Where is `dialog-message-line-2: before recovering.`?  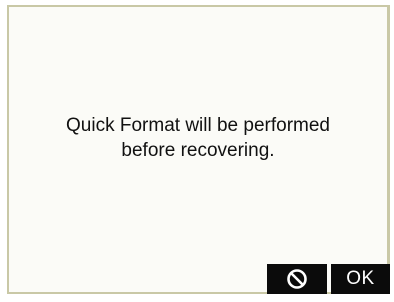
dialog-message-line-2: before recovering. is located at coordinates (198, 150).